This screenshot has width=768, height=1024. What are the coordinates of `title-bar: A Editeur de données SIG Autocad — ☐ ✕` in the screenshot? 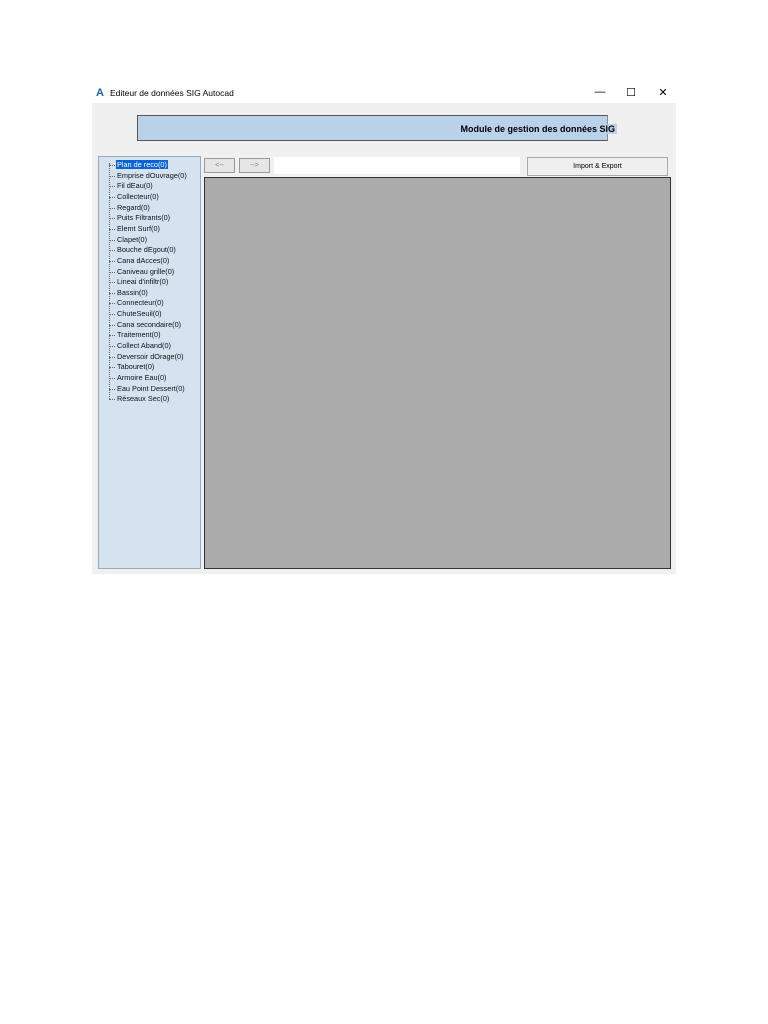 It's located at (384, 93).